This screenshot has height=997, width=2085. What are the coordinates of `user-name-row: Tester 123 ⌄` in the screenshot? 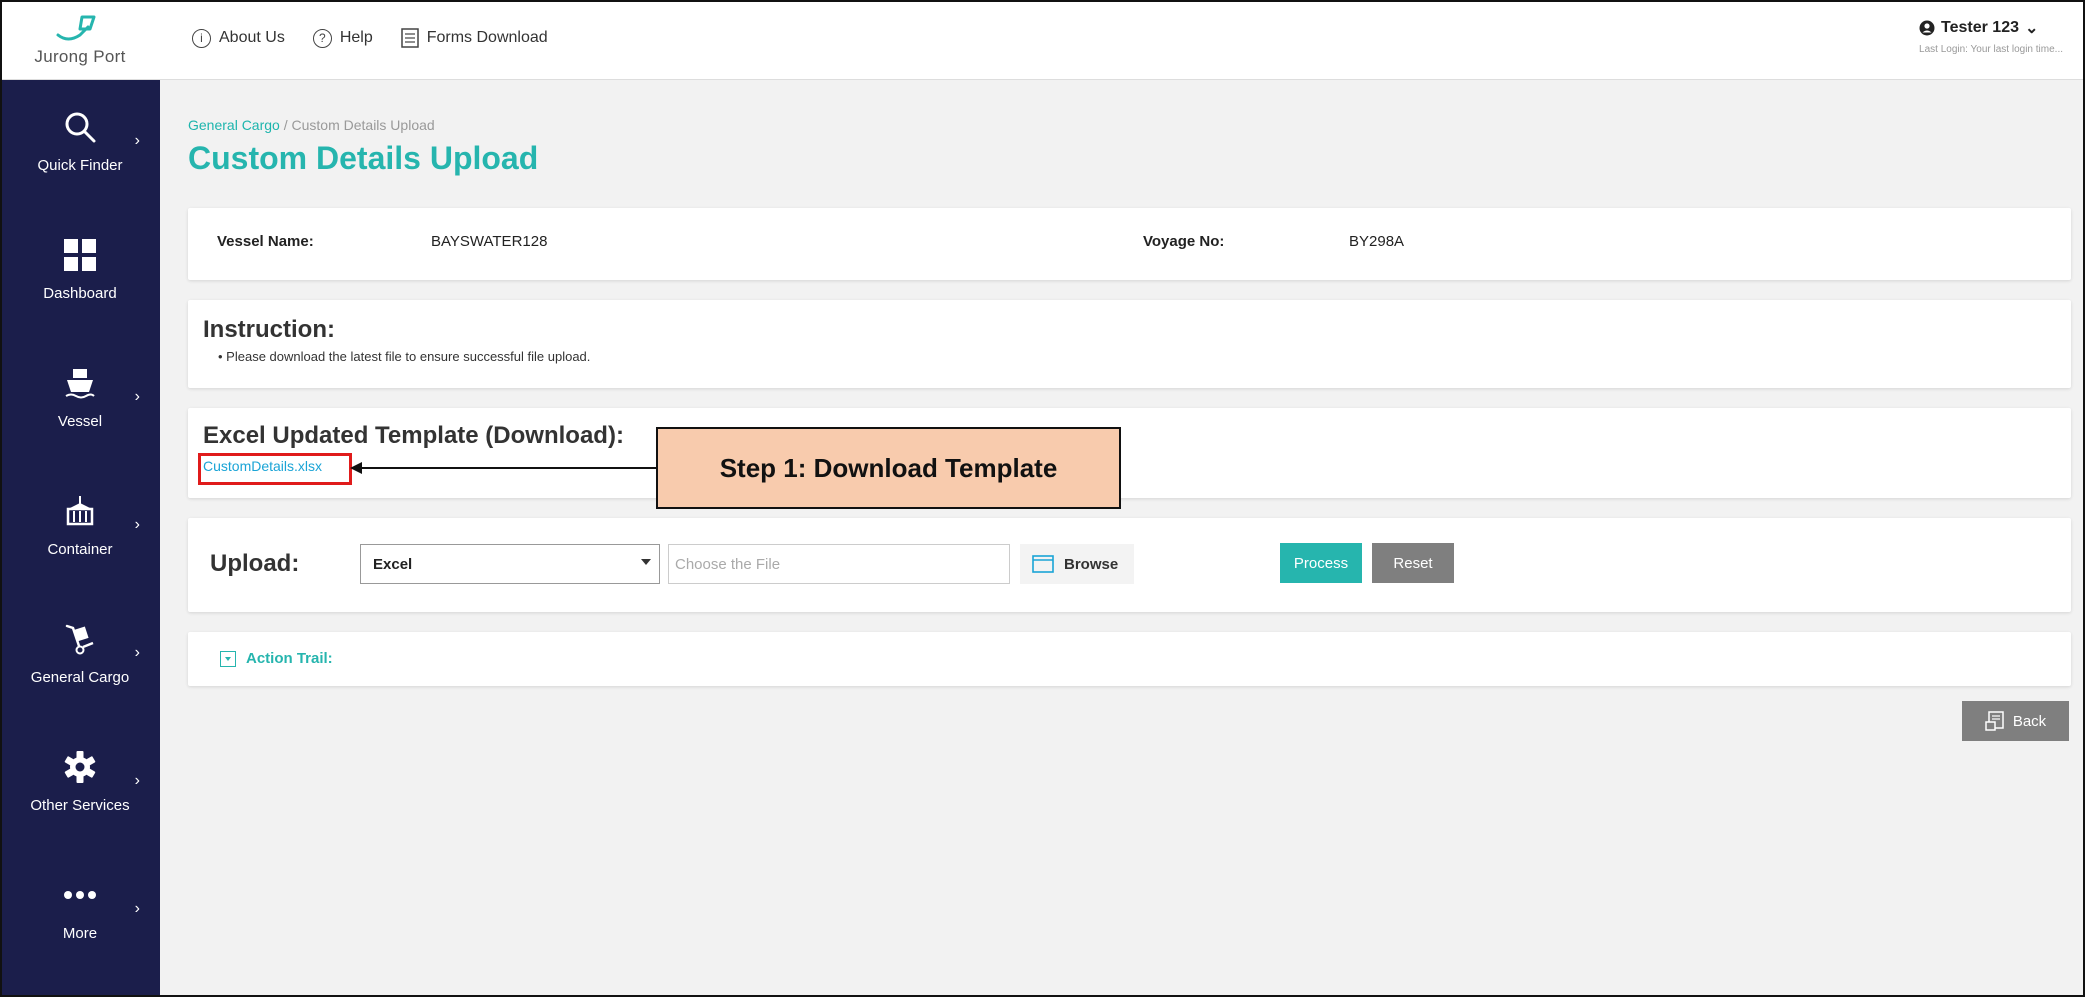 It's located at (1991, 28).